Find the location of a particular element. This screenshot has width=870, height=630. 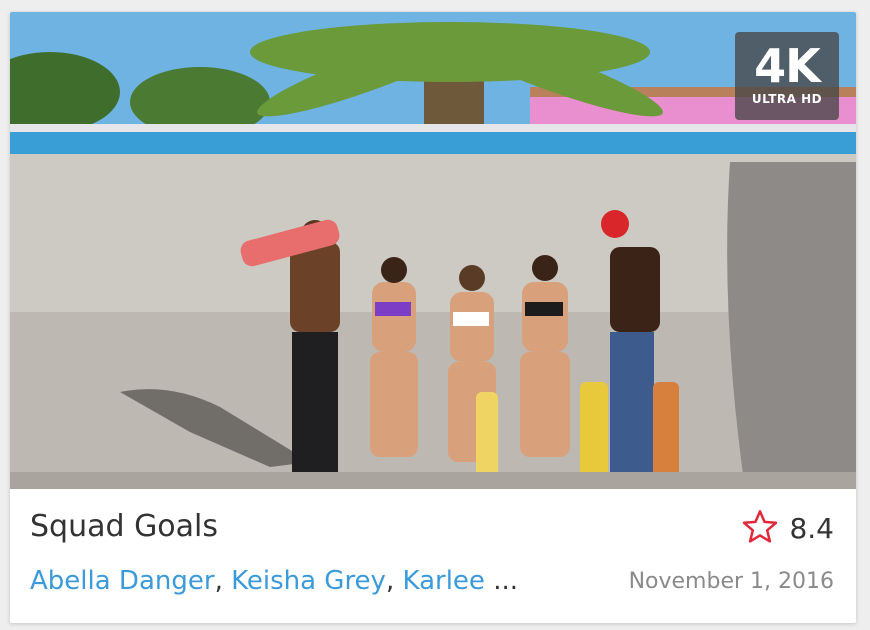

rating: 8.4 is located at coordinates (787, 529).